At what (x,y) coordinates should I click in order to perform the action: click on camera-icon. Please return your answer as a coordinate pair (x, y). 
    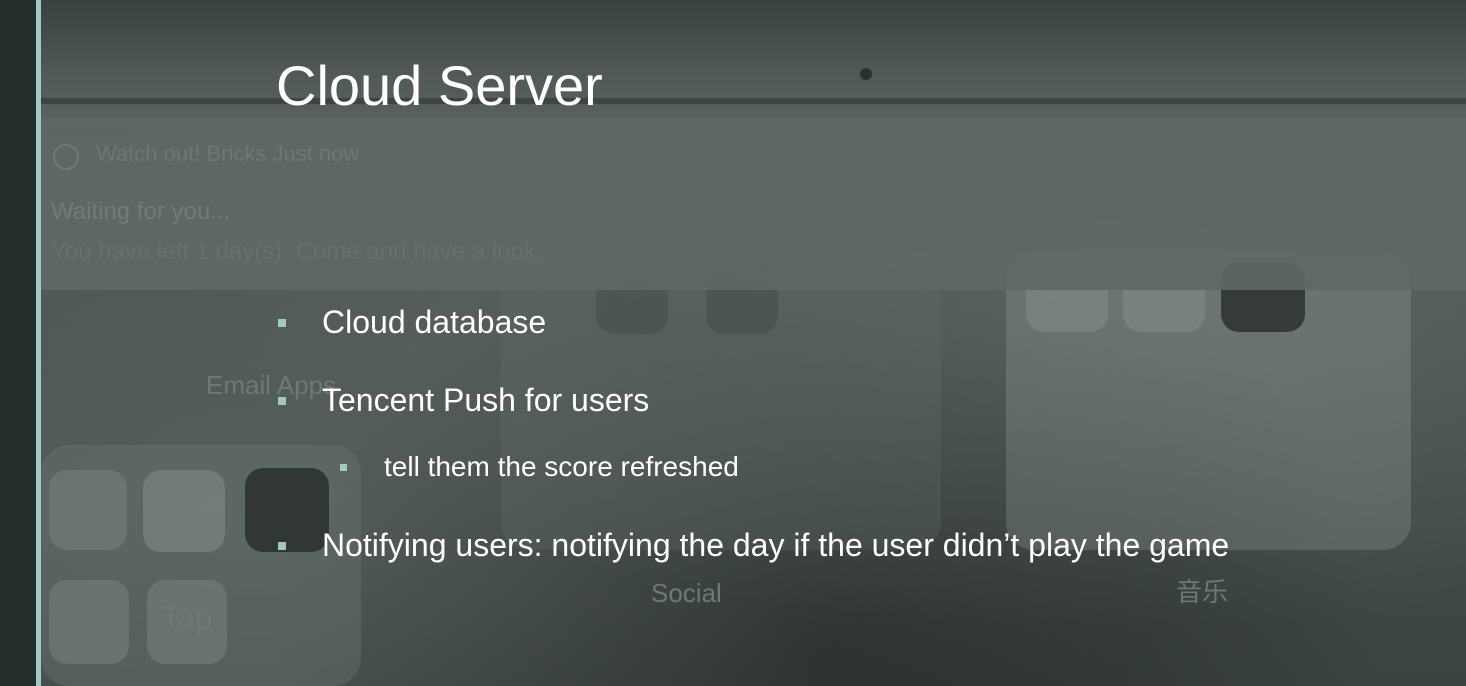
    Looking at the image, I should click on (866, 74).